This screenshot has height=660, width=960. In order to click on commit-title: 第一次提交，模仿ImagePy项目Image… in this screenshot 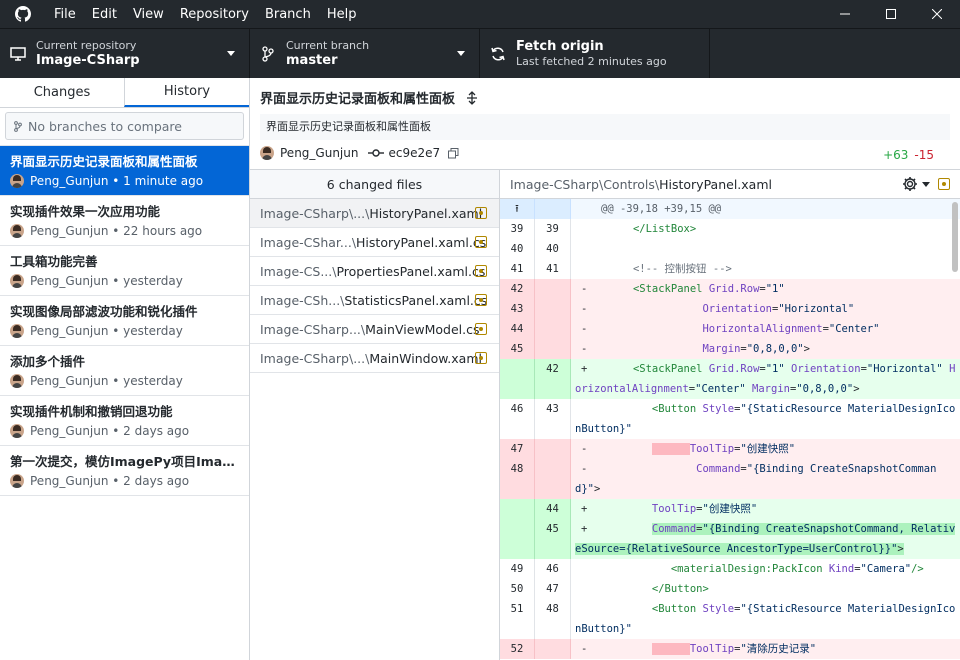, I will do `click(124, 461)`.